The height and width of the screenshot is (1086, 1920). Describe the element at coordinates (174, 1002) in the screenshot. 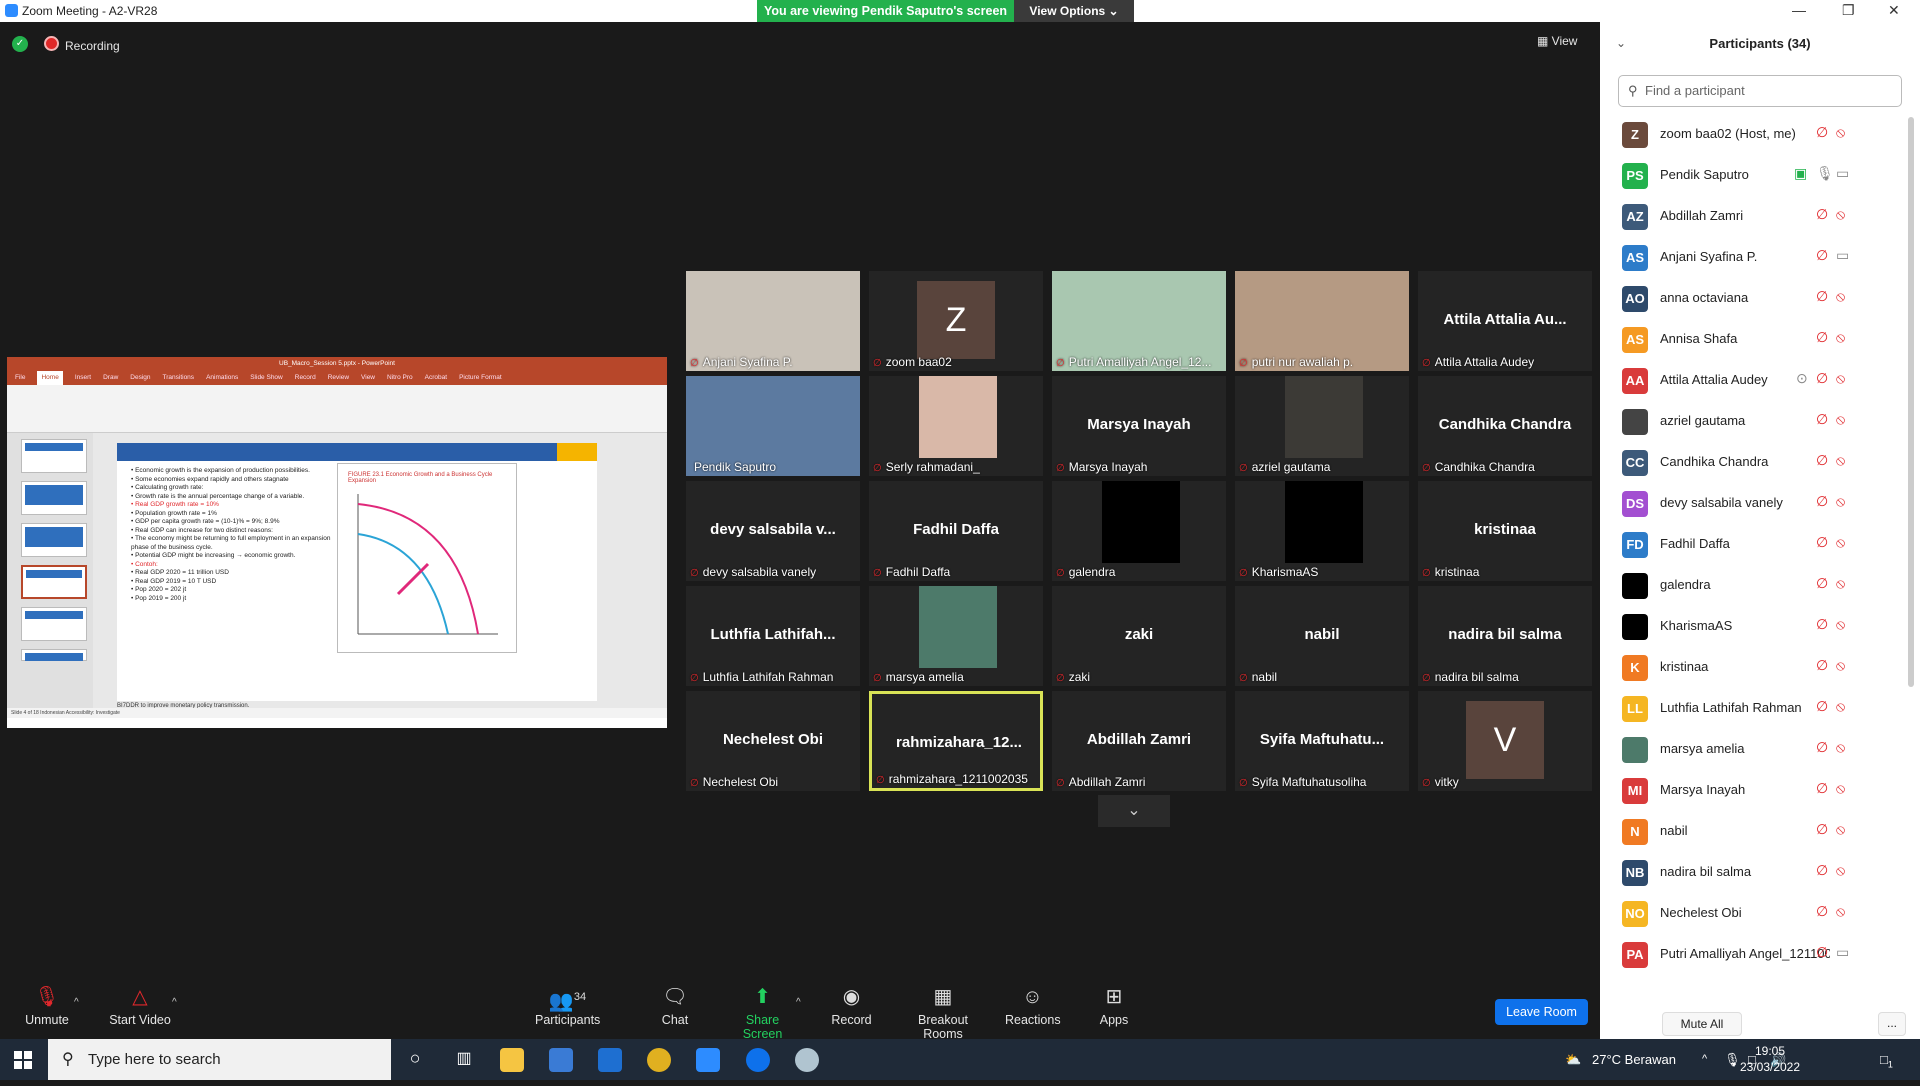

I see `video-options-chevron-icon: ^` at that location.